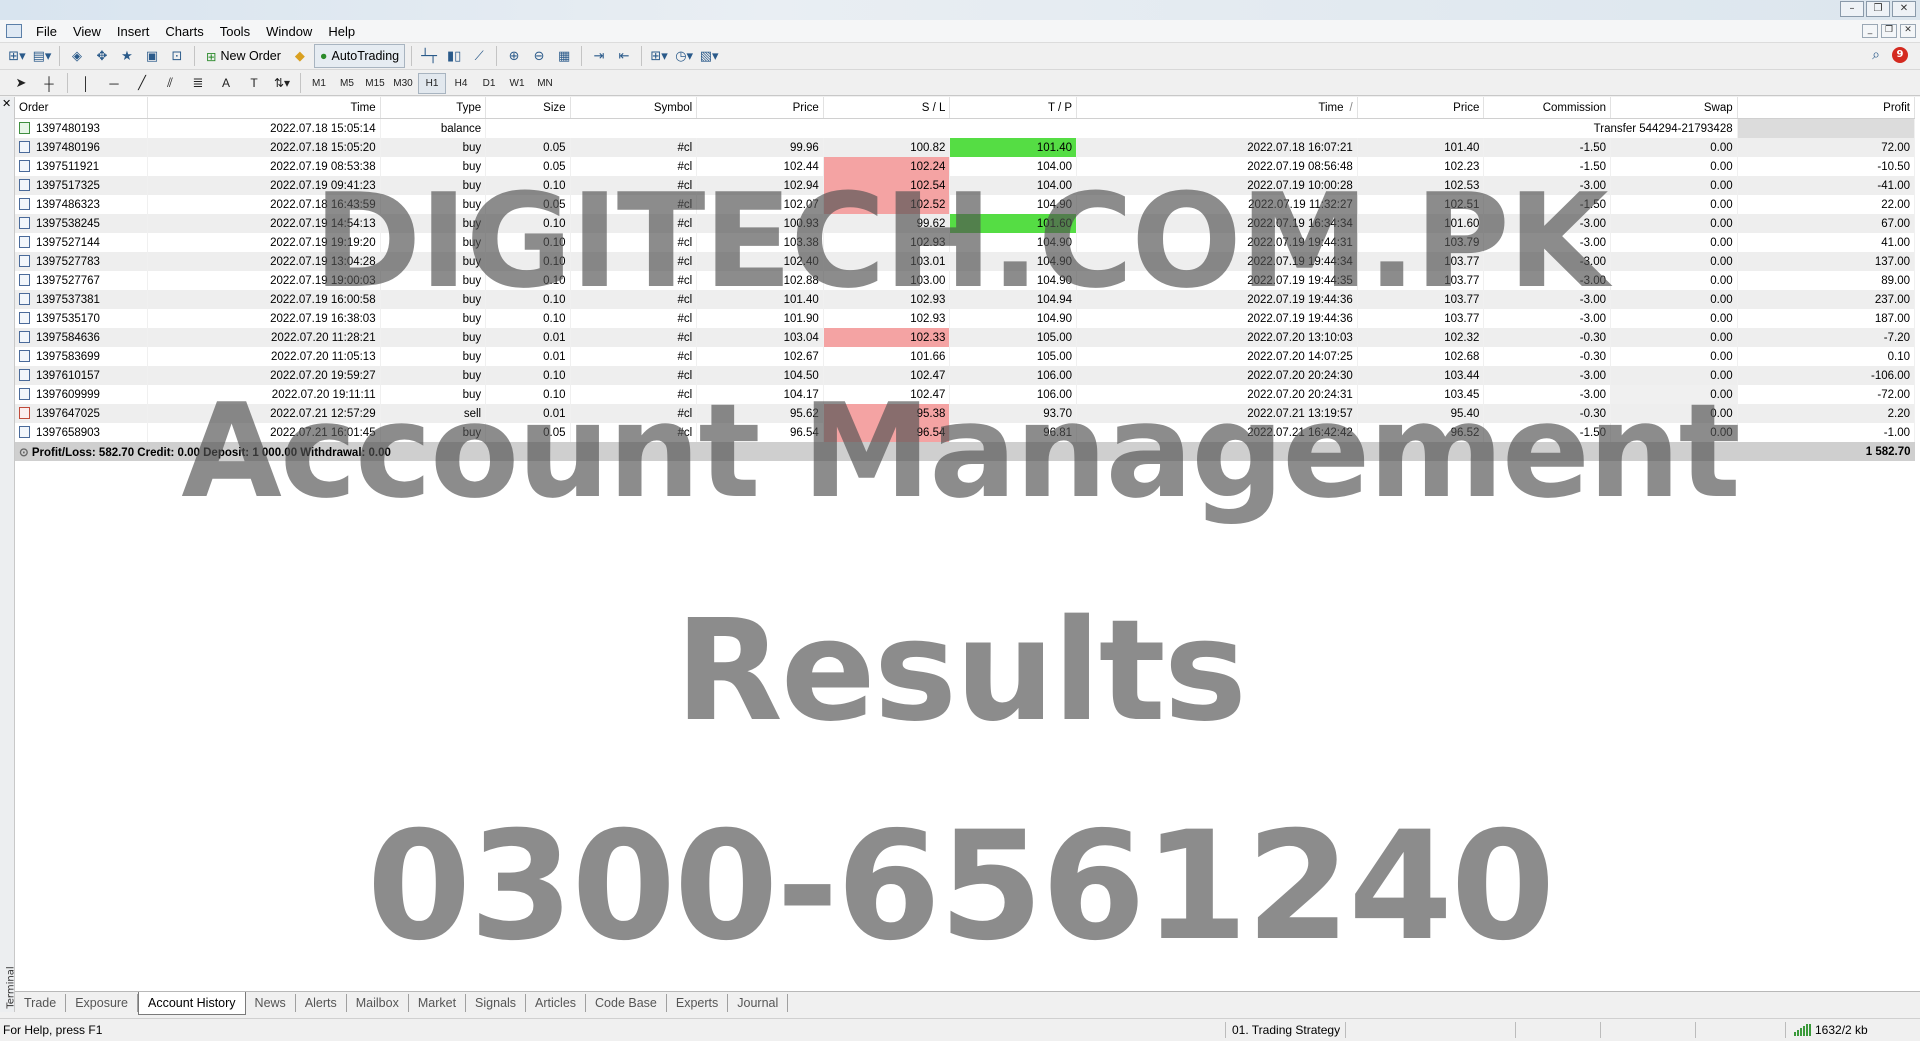 The width and height of the screenshot is (1920, 1041). I want to click on col-symbol: Symbol, so click(634, 108).